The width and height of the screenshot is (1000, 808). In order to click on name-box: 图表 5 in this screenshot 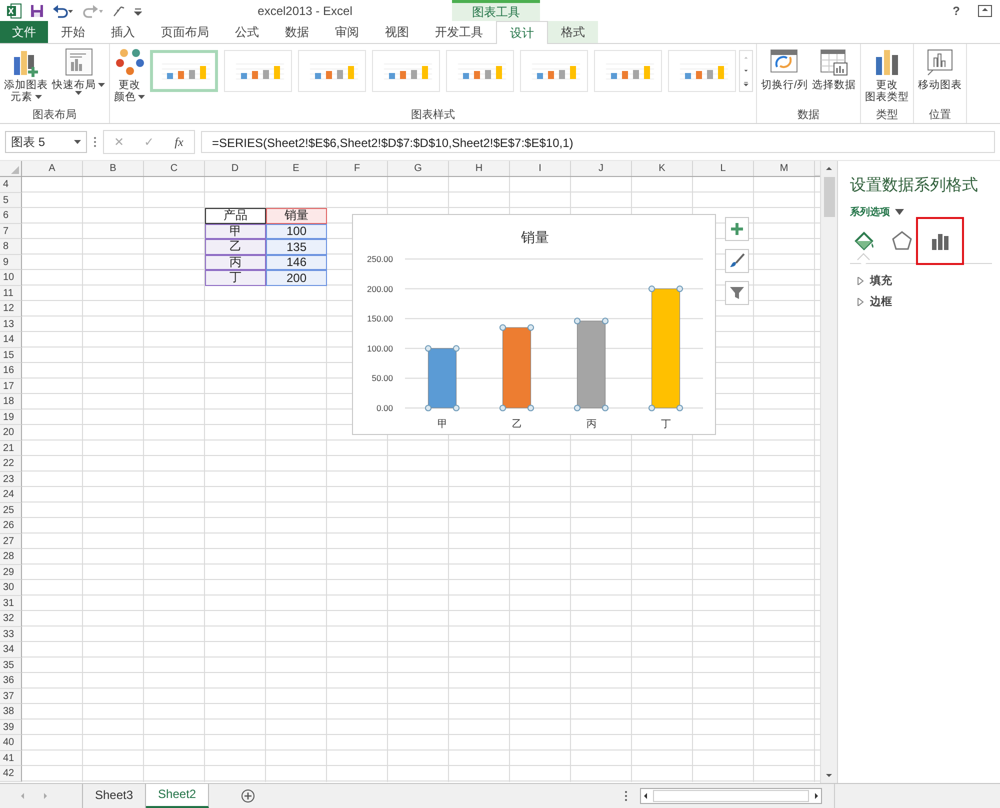, I will do `click(46, 142)`.